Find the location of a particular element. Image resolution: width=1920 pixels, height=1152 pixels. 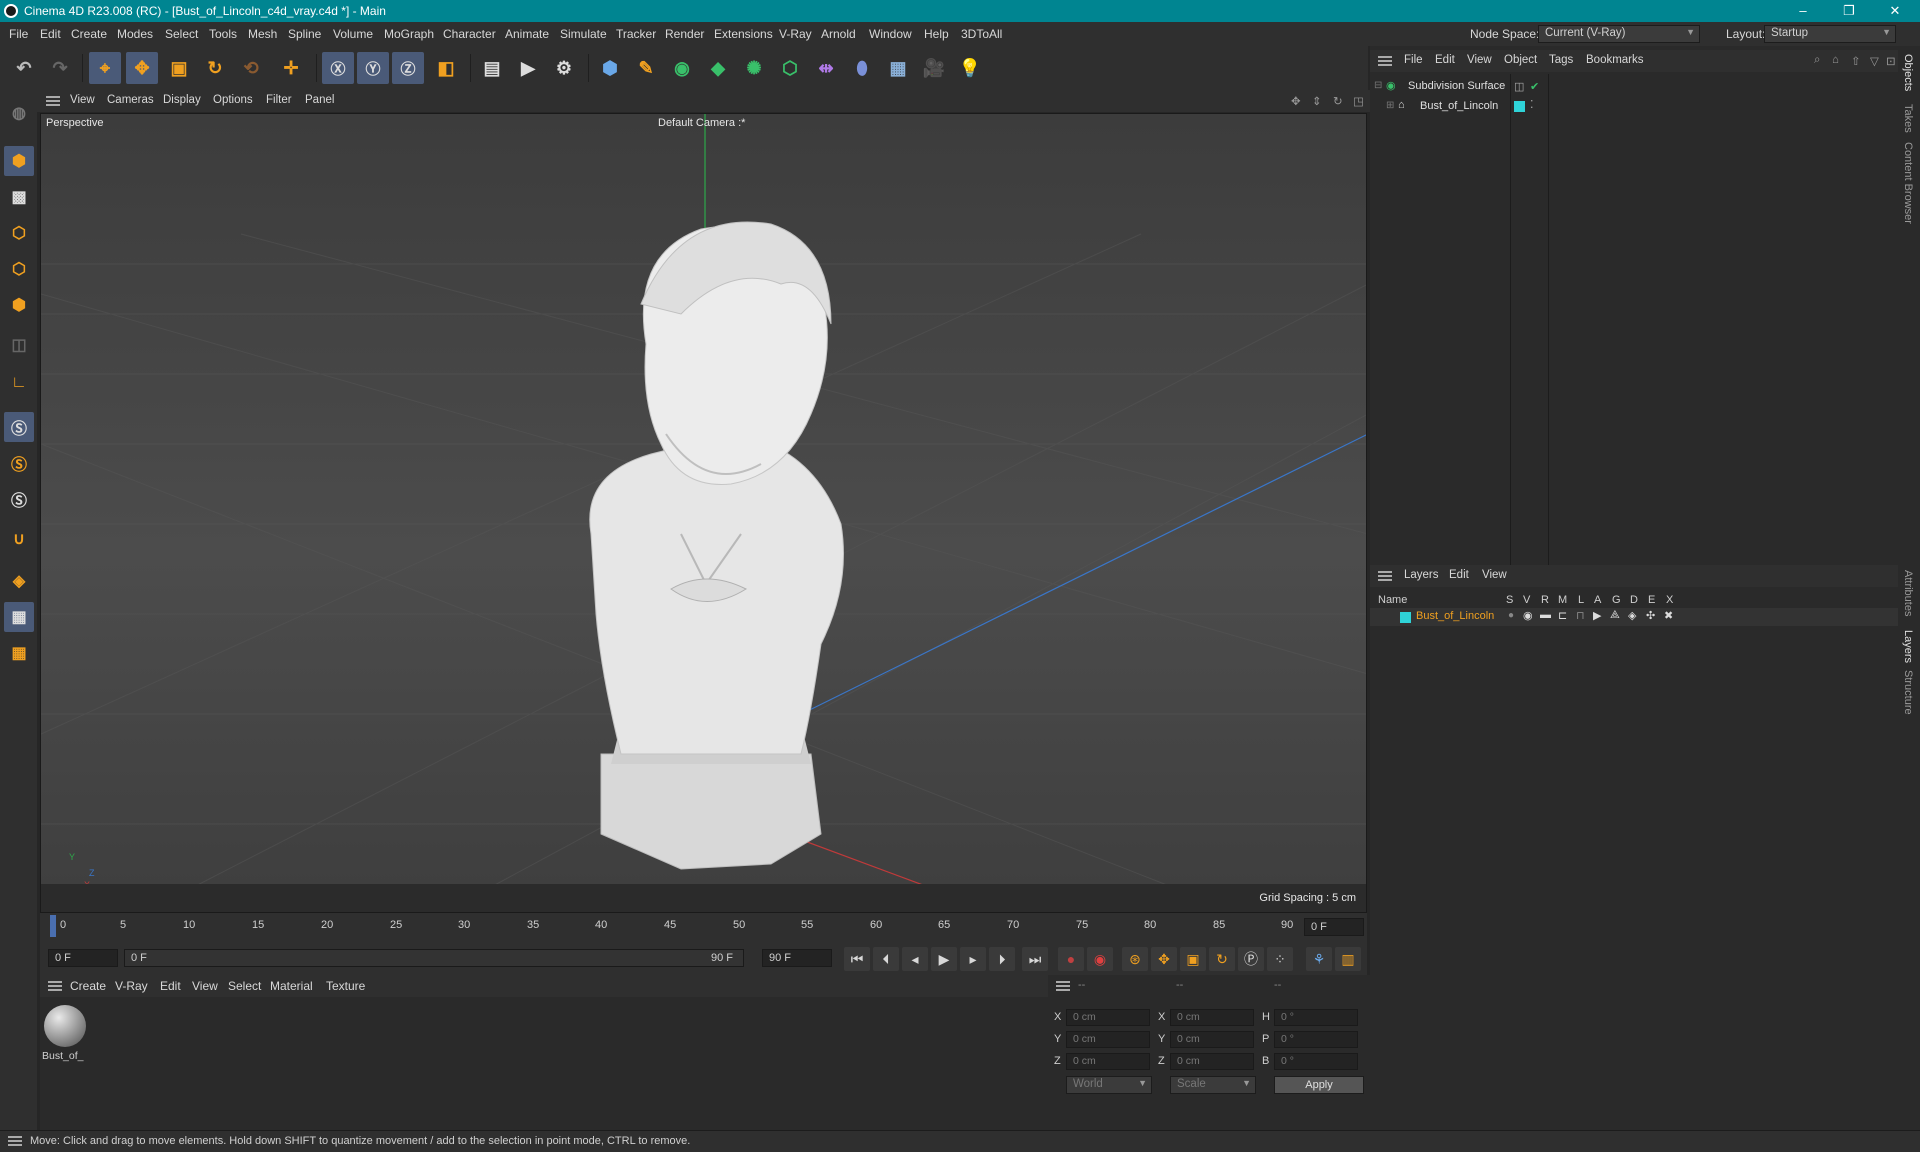

rotation-h-field: 0 ° is located at coordinates (1316, 1017).